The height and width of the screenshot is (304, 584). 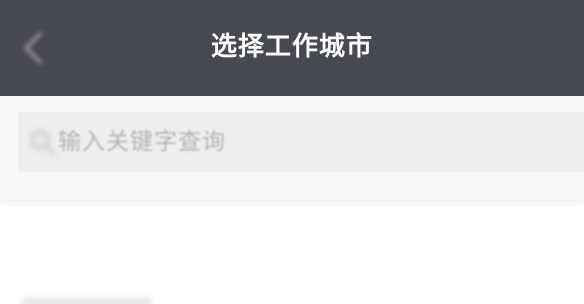 What do you see at coordinates (142, 142) in the screenshot?
I see `search-placeholder: 输入关键字查询` at bounding box center [142, 142].